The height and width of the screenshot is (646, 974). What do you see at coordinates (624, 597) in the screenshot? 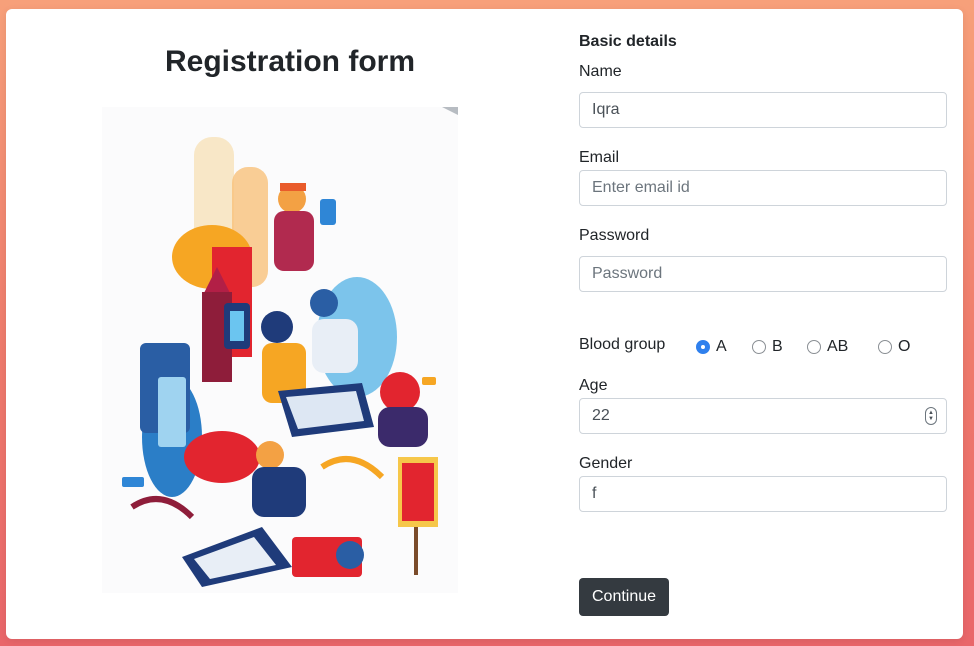
I see `continue-button: Continue` at bounding box center [624, 597].